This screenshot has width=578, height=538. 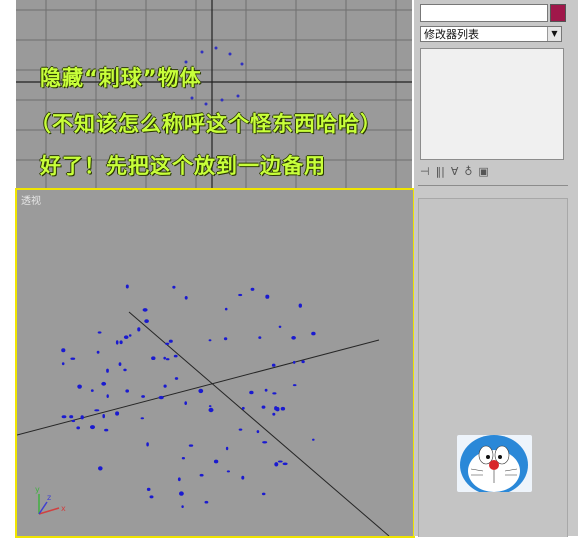 I want to click on show-end-result-icon: ‖|, so click(x=440, y=171).